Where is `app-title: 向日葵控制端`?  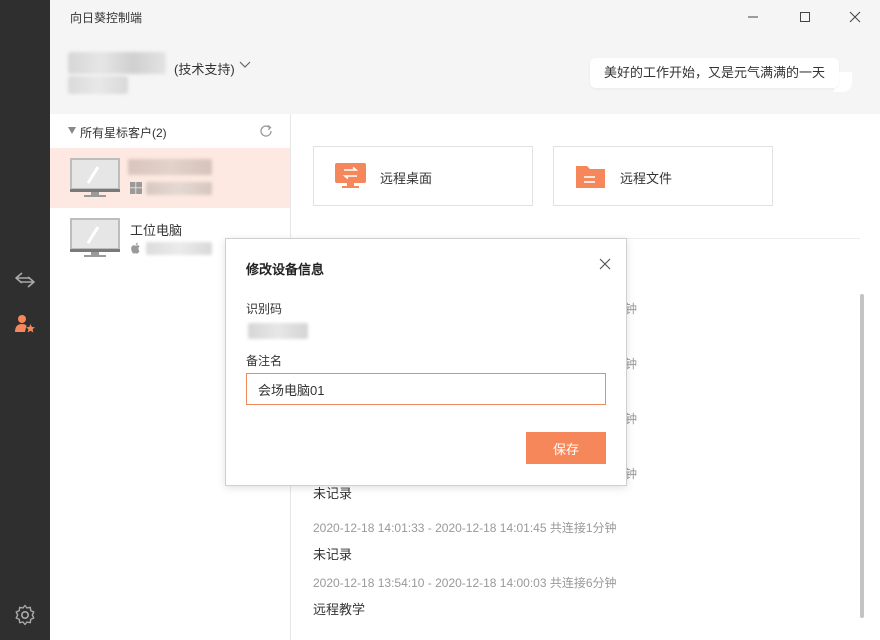 app-title: 向日葵控制端 is located at coordinates (106, 18).